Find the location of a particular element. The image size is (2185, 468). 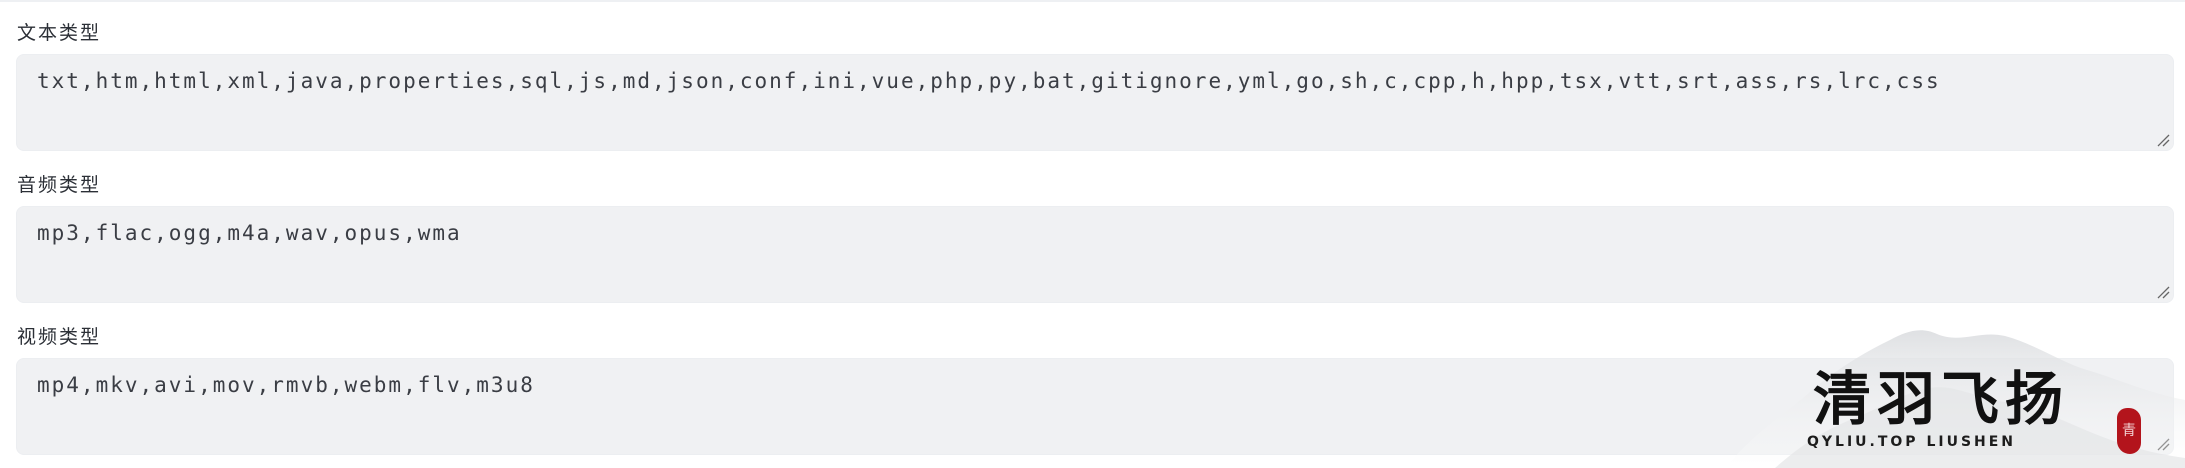

audio-types-label: 音频类型 is located at coordinates (59, 185).